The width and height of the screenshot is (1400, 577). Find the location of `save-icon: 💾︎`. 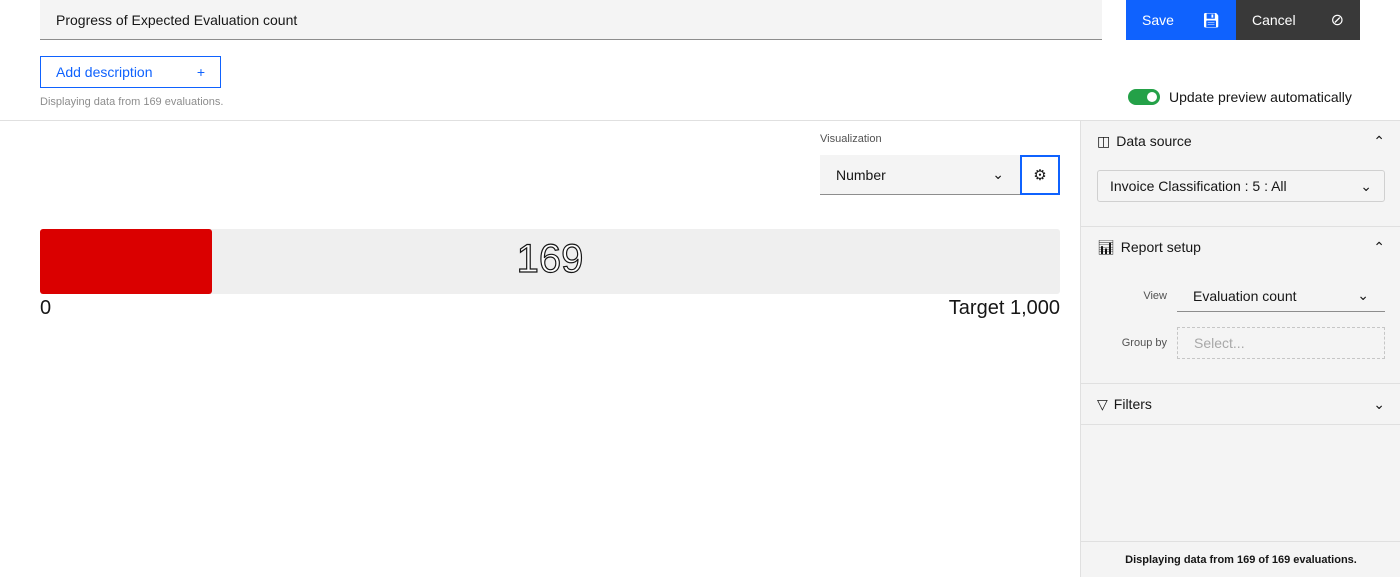

save-icon: 💾︎ is located at coordinates (1211, 19).